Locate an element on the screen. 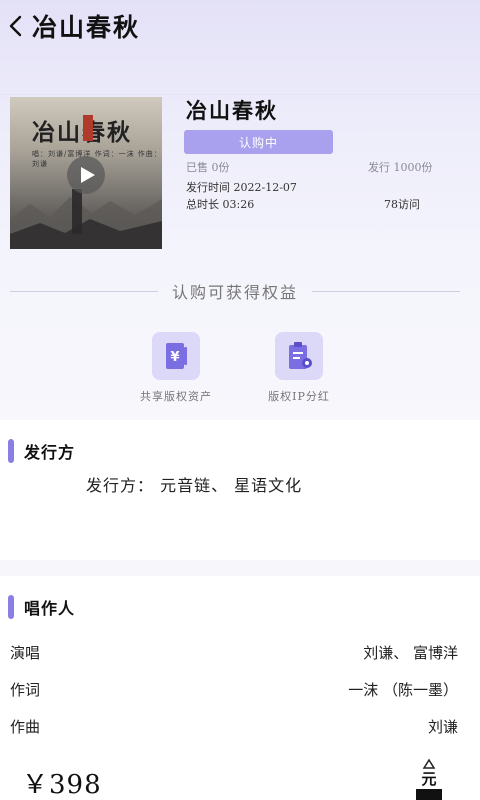 Image resolution: width=480 pixels, height=800 pixels. yen-book-icon: ¥ is located at coordinates (176, 356).